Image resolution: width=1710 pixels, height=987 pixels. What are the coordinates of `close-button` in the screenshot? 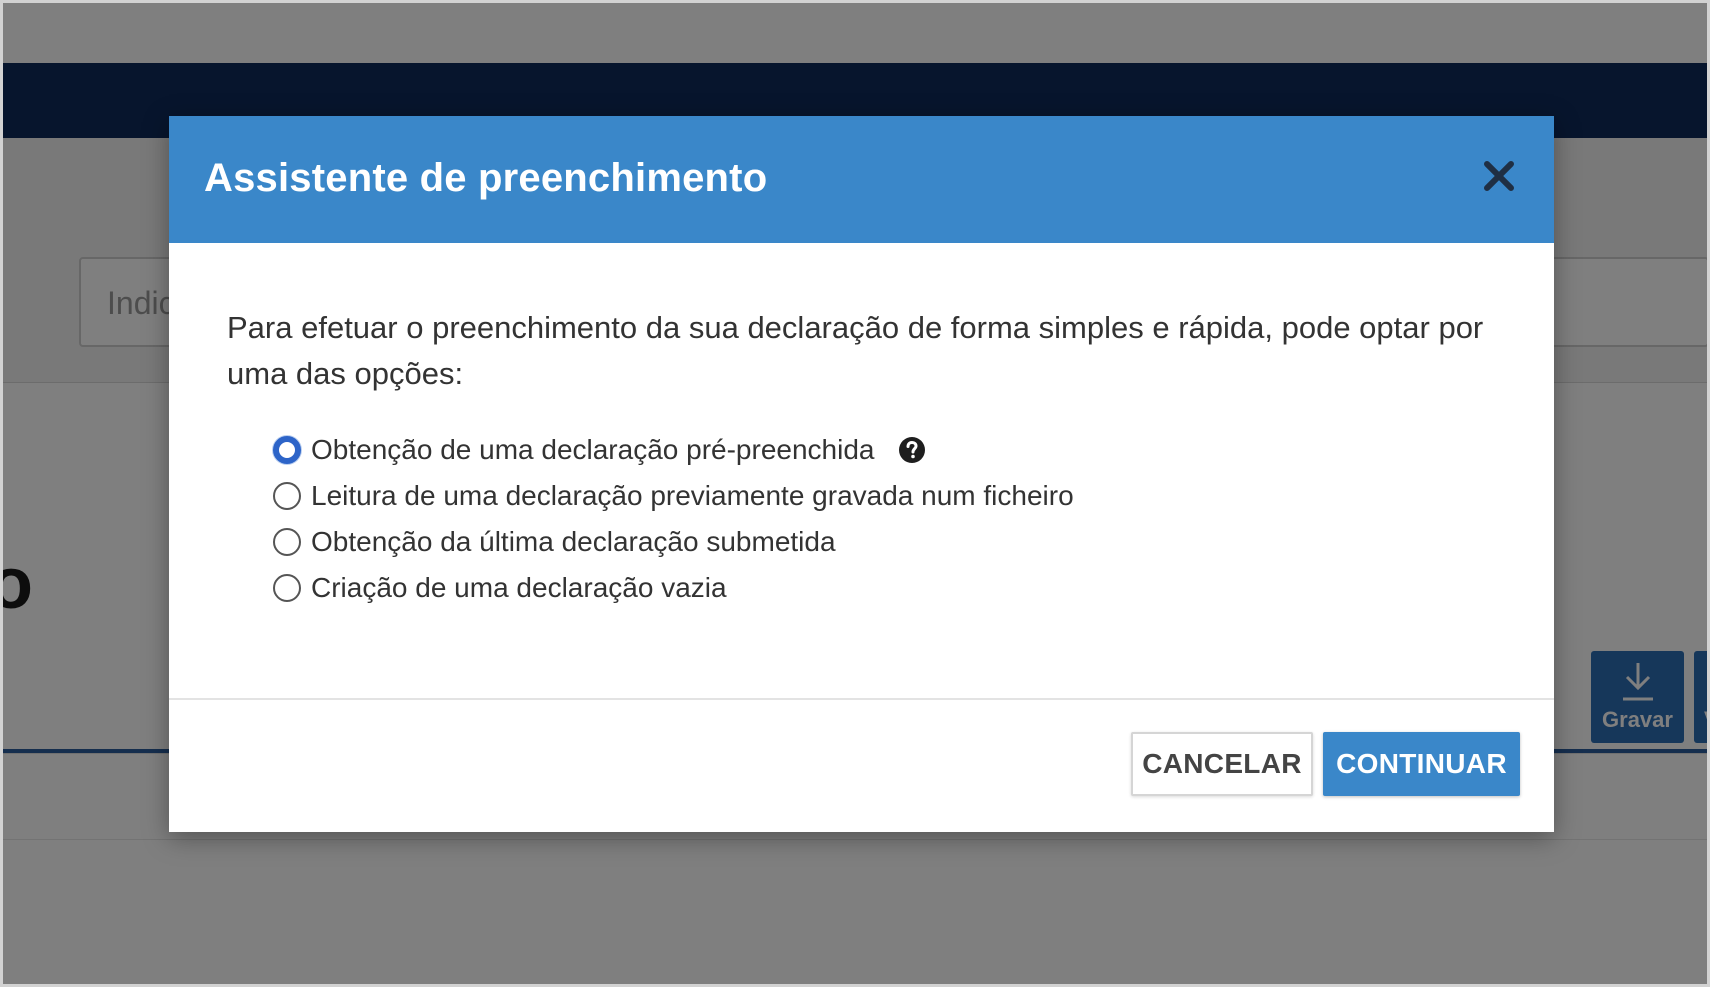 It's located at (1499, 176).